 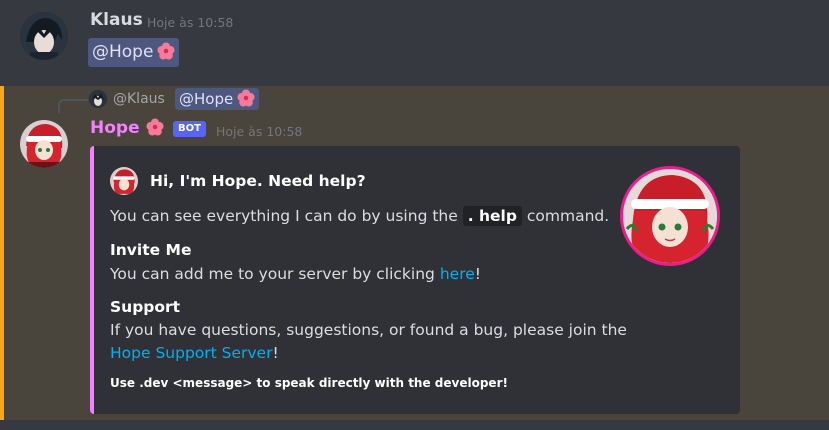 I want to click on support-link-line: Hope Support Server!, so click(x=194, y=353).